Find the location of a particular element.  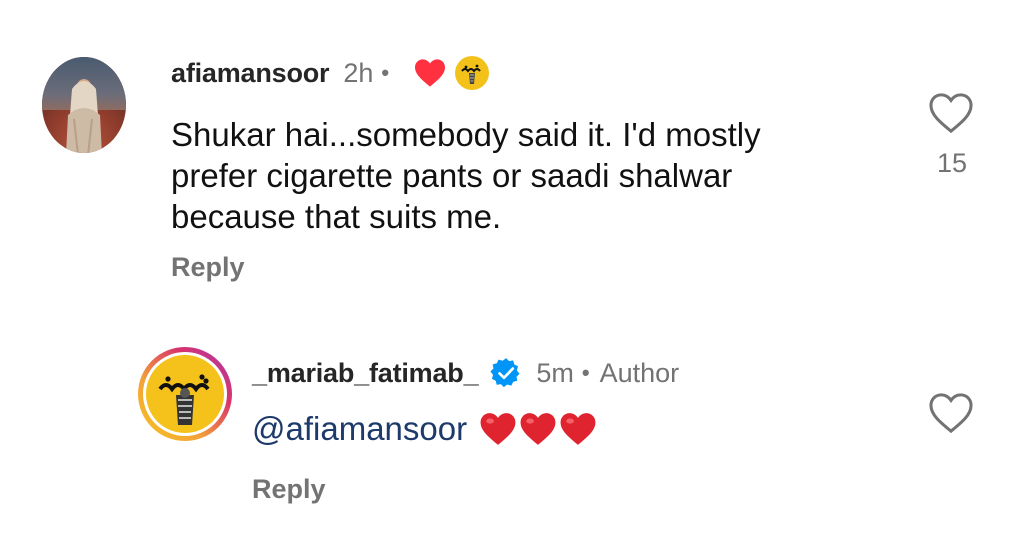

comment-time: 5m is located at coordinates (555, 372).